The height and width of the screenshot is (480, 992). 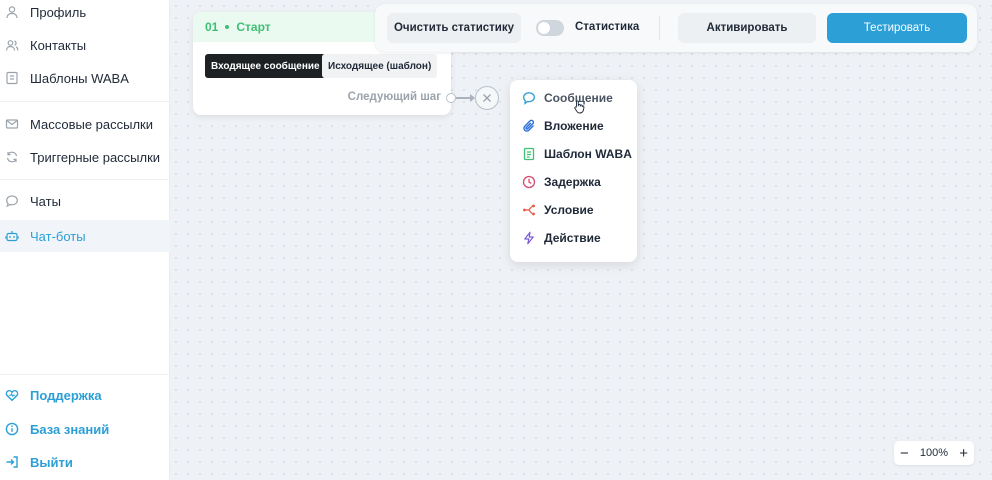 I want to click on user-icon, so click(x=12, y=12).